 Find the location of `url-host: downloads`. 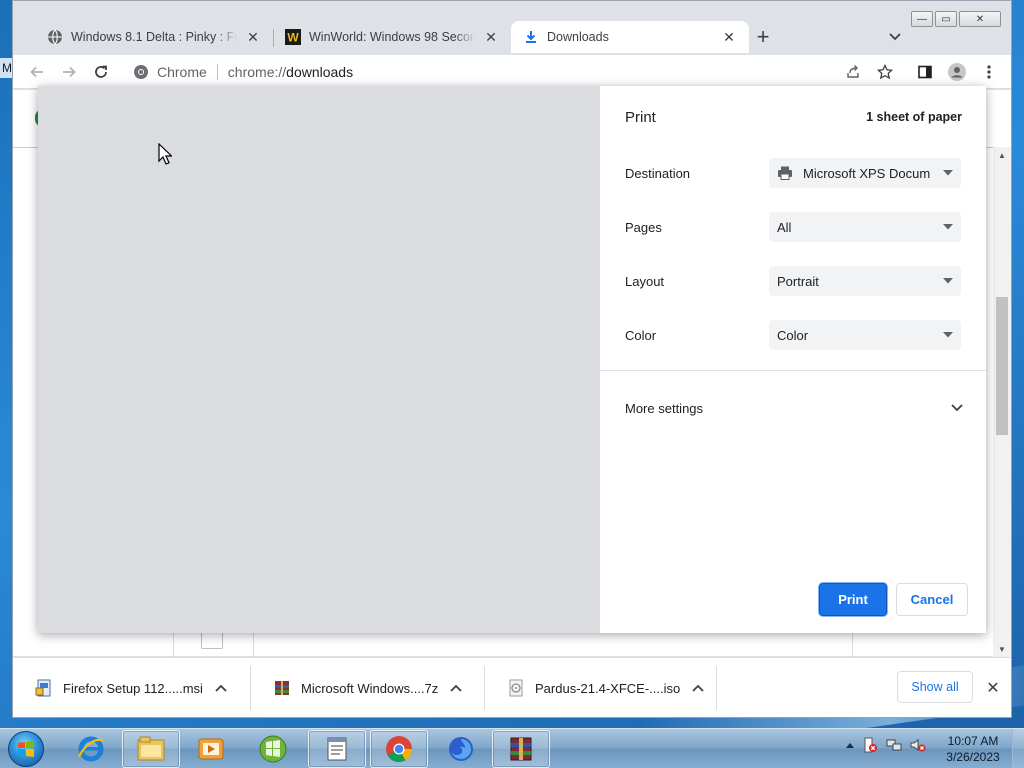

url-host: downloads is located at coordinates (320, 72).